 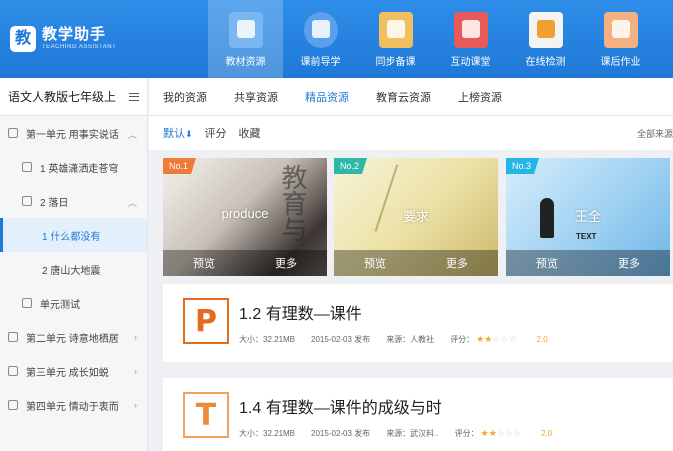 I want to click on sort-bar: 默认⬇ 评分 收藏 全部来源, so click(x=411, y=133).